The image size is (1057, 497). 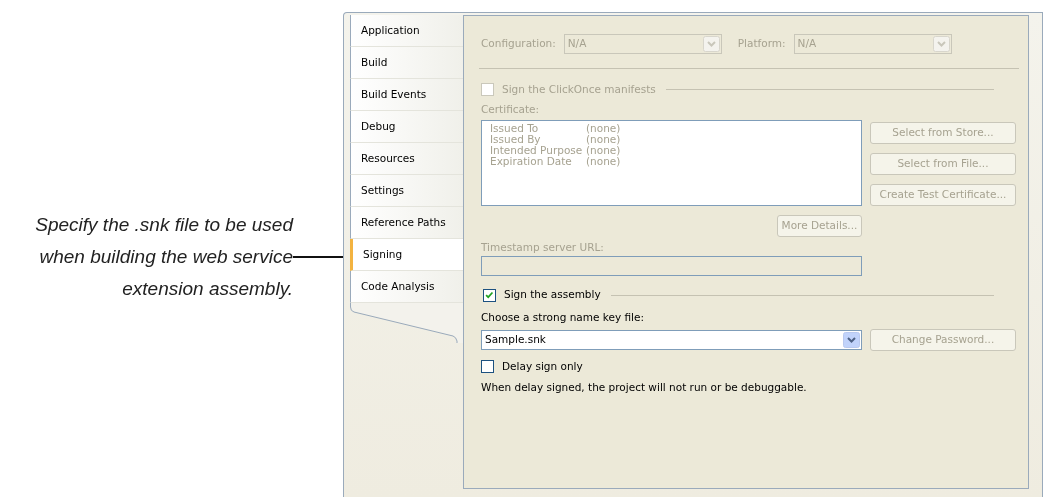 What do you see at coordinates (406, 255) in the screenshot?
I see `tab: Signing` at bounding box center [406, 255].